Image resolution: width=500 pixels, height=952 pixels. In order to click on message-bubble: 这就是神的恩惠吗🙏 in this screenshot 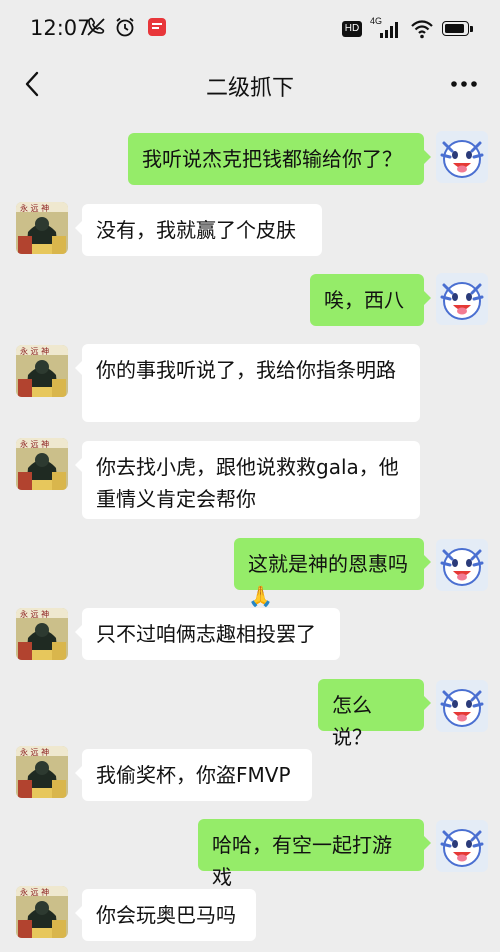, I will do `click(332, 573)`.